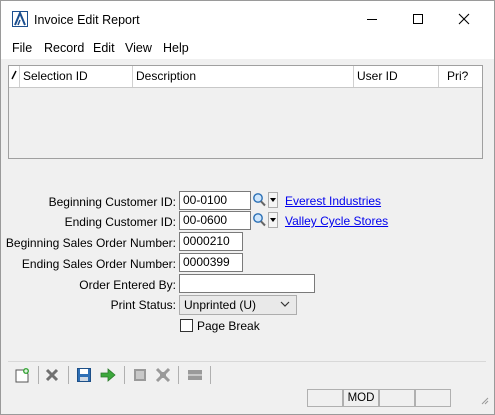 The image size is (495, 415). I want to click on page-break-label: Page Break, so click(228, 326).